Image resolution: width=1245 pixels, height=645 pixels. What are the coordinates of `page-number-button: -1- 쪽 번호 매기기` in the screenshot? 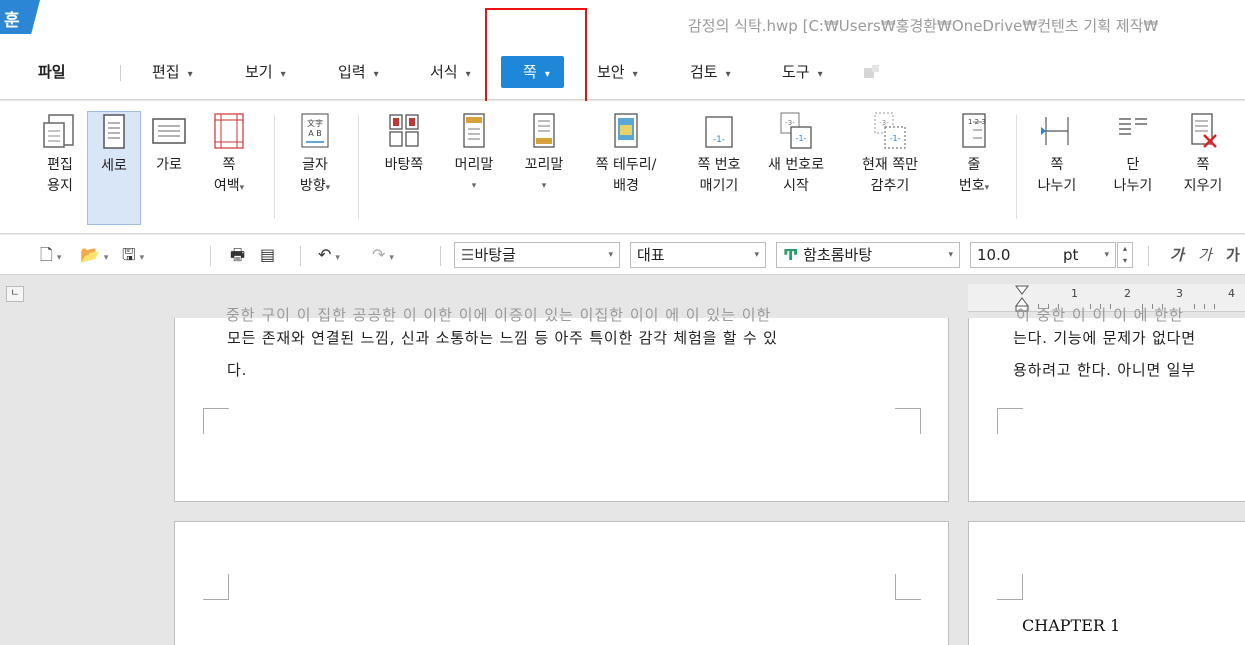 It's located at (719, 168).